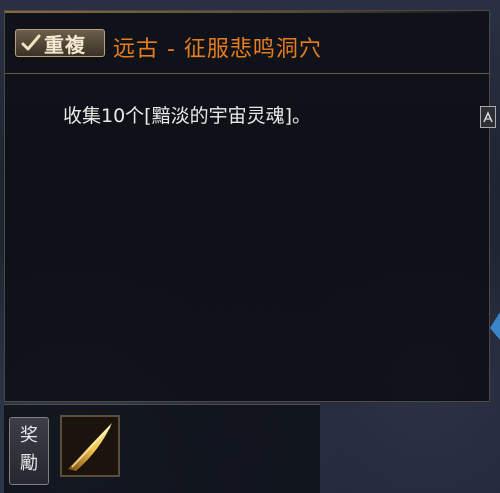 The image size is (500, 493). I want to click on scroll-up-button, so click(488, 117).